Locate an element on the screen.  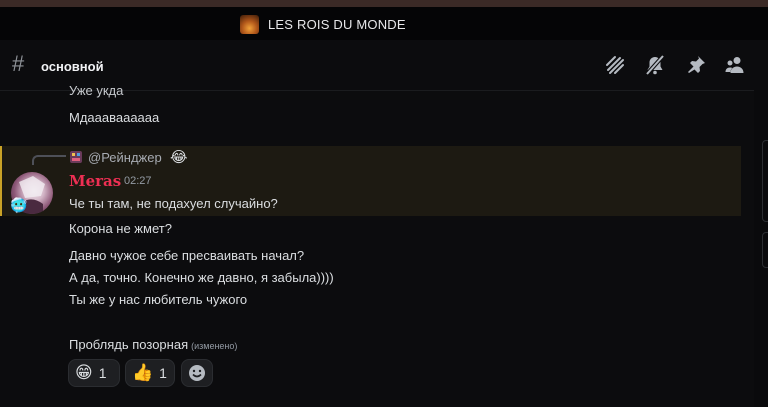
message-line: Уже укда is located at coordinates (96, 90).